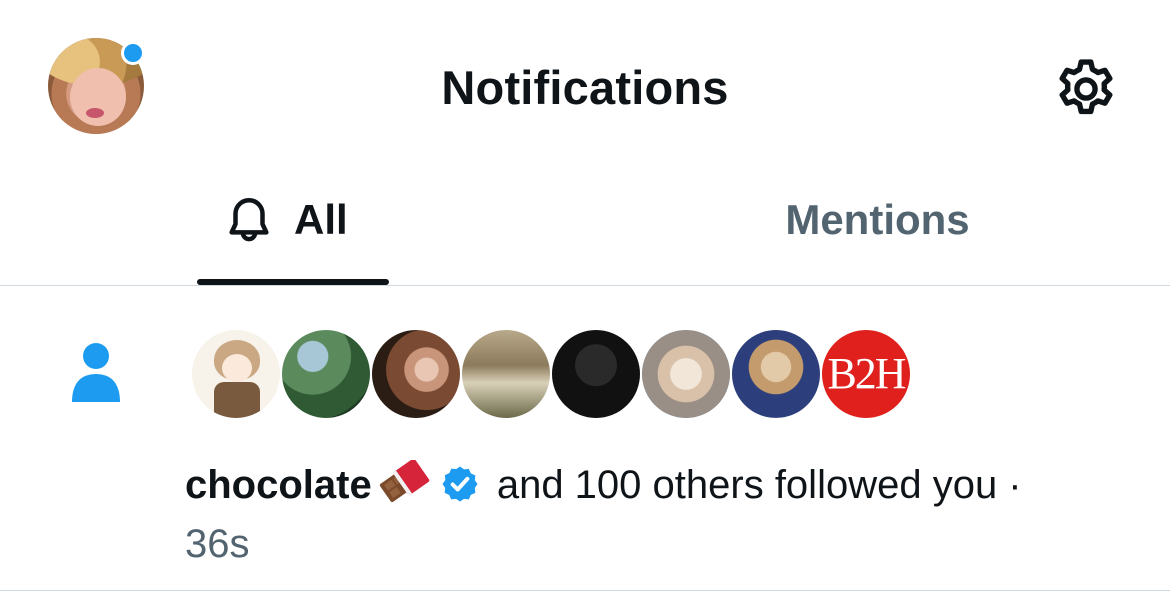 The width and height of the screenshot is (1170, 616). I want to click on avatar-illustration-face, so click(237, 368).